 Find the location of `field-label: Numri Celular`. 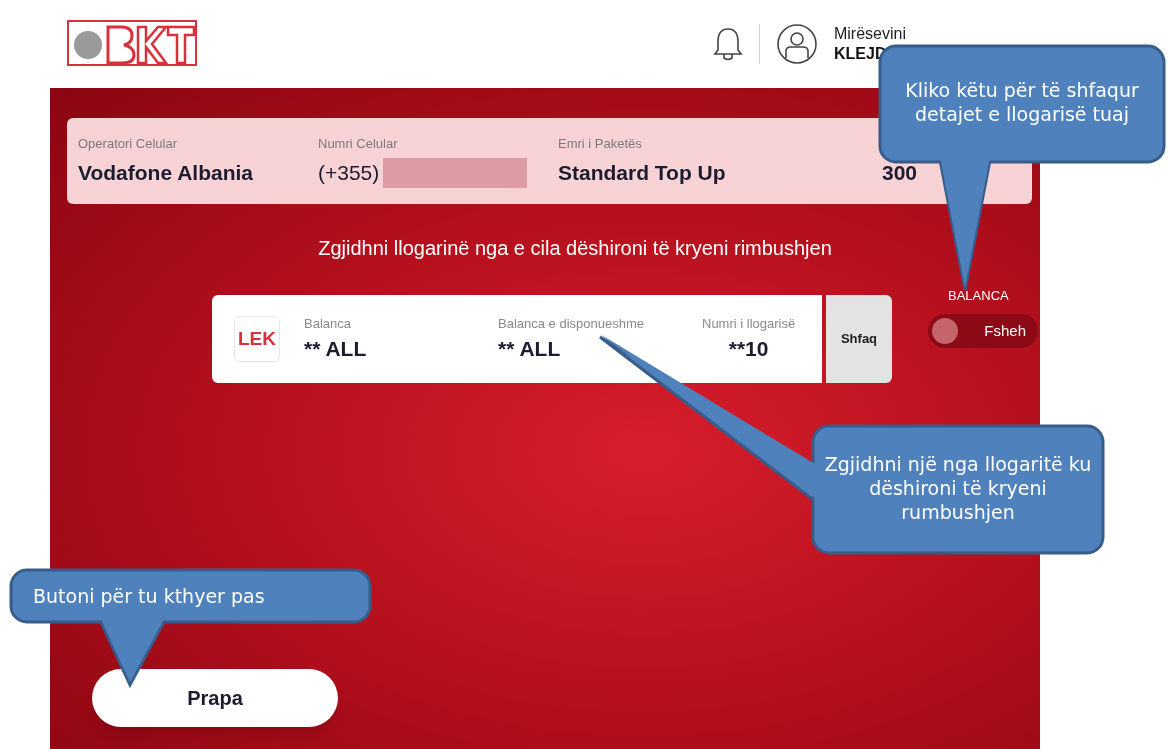

field-label: Numri Celular is located at coordinates (358, 143).